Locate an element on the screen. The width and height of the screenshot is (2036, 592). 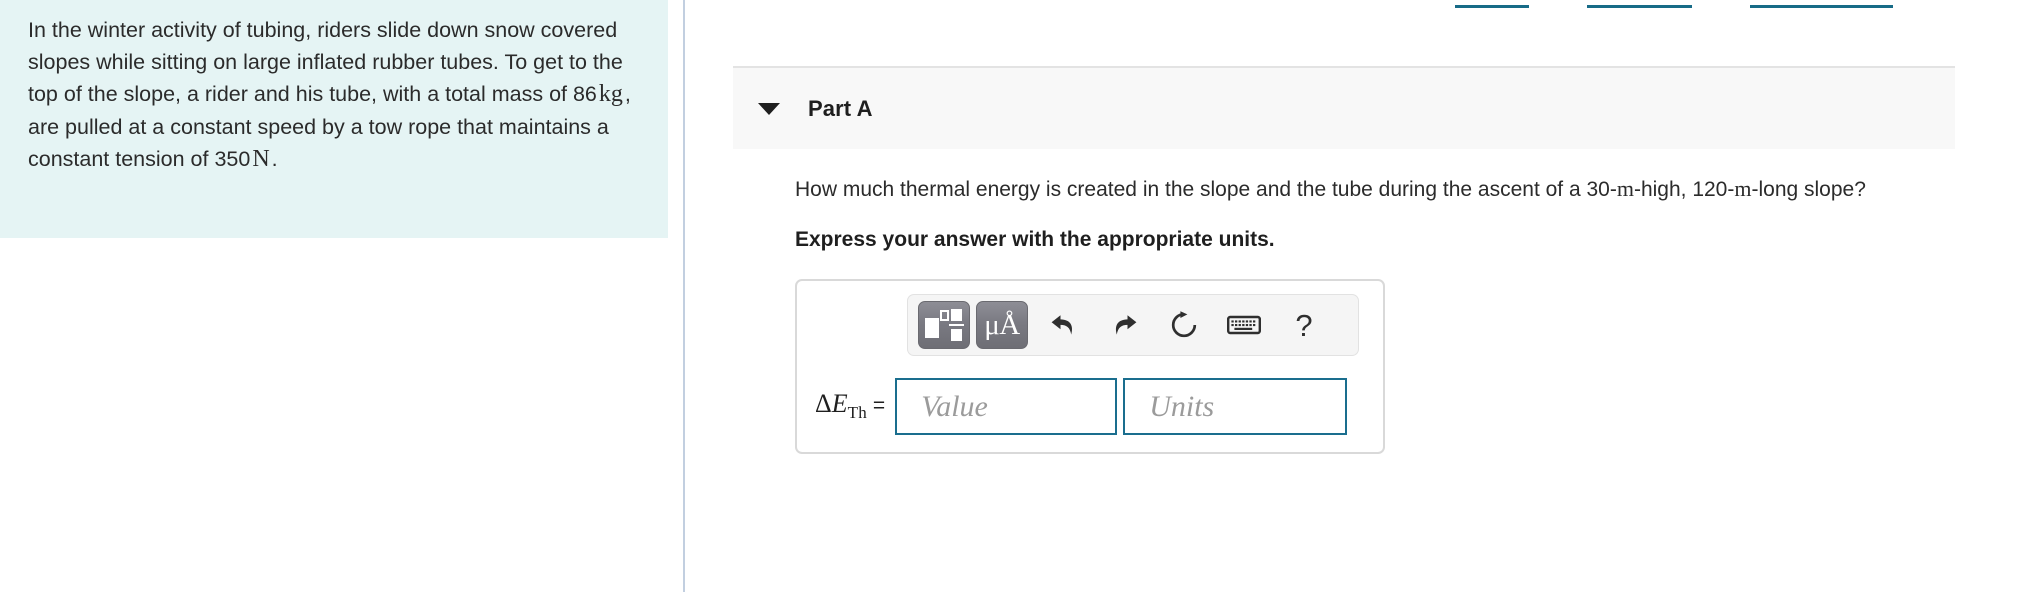
value-input: Value is located at coordinates (1006, 406).